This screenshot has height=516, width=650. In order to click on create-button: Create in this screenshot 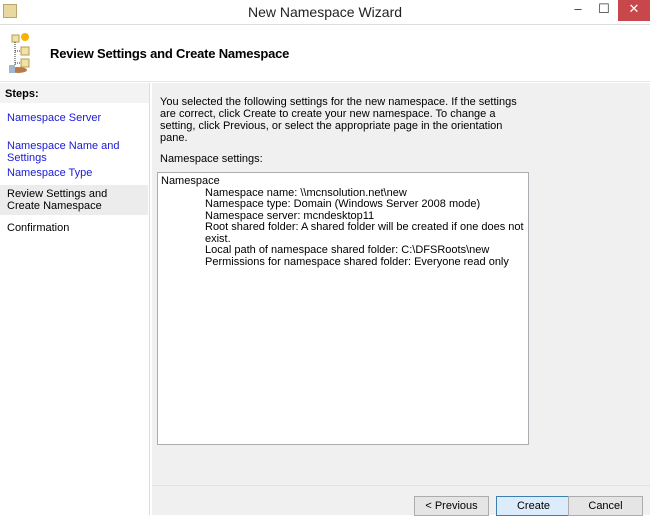, I will do `click(533, 506)`.